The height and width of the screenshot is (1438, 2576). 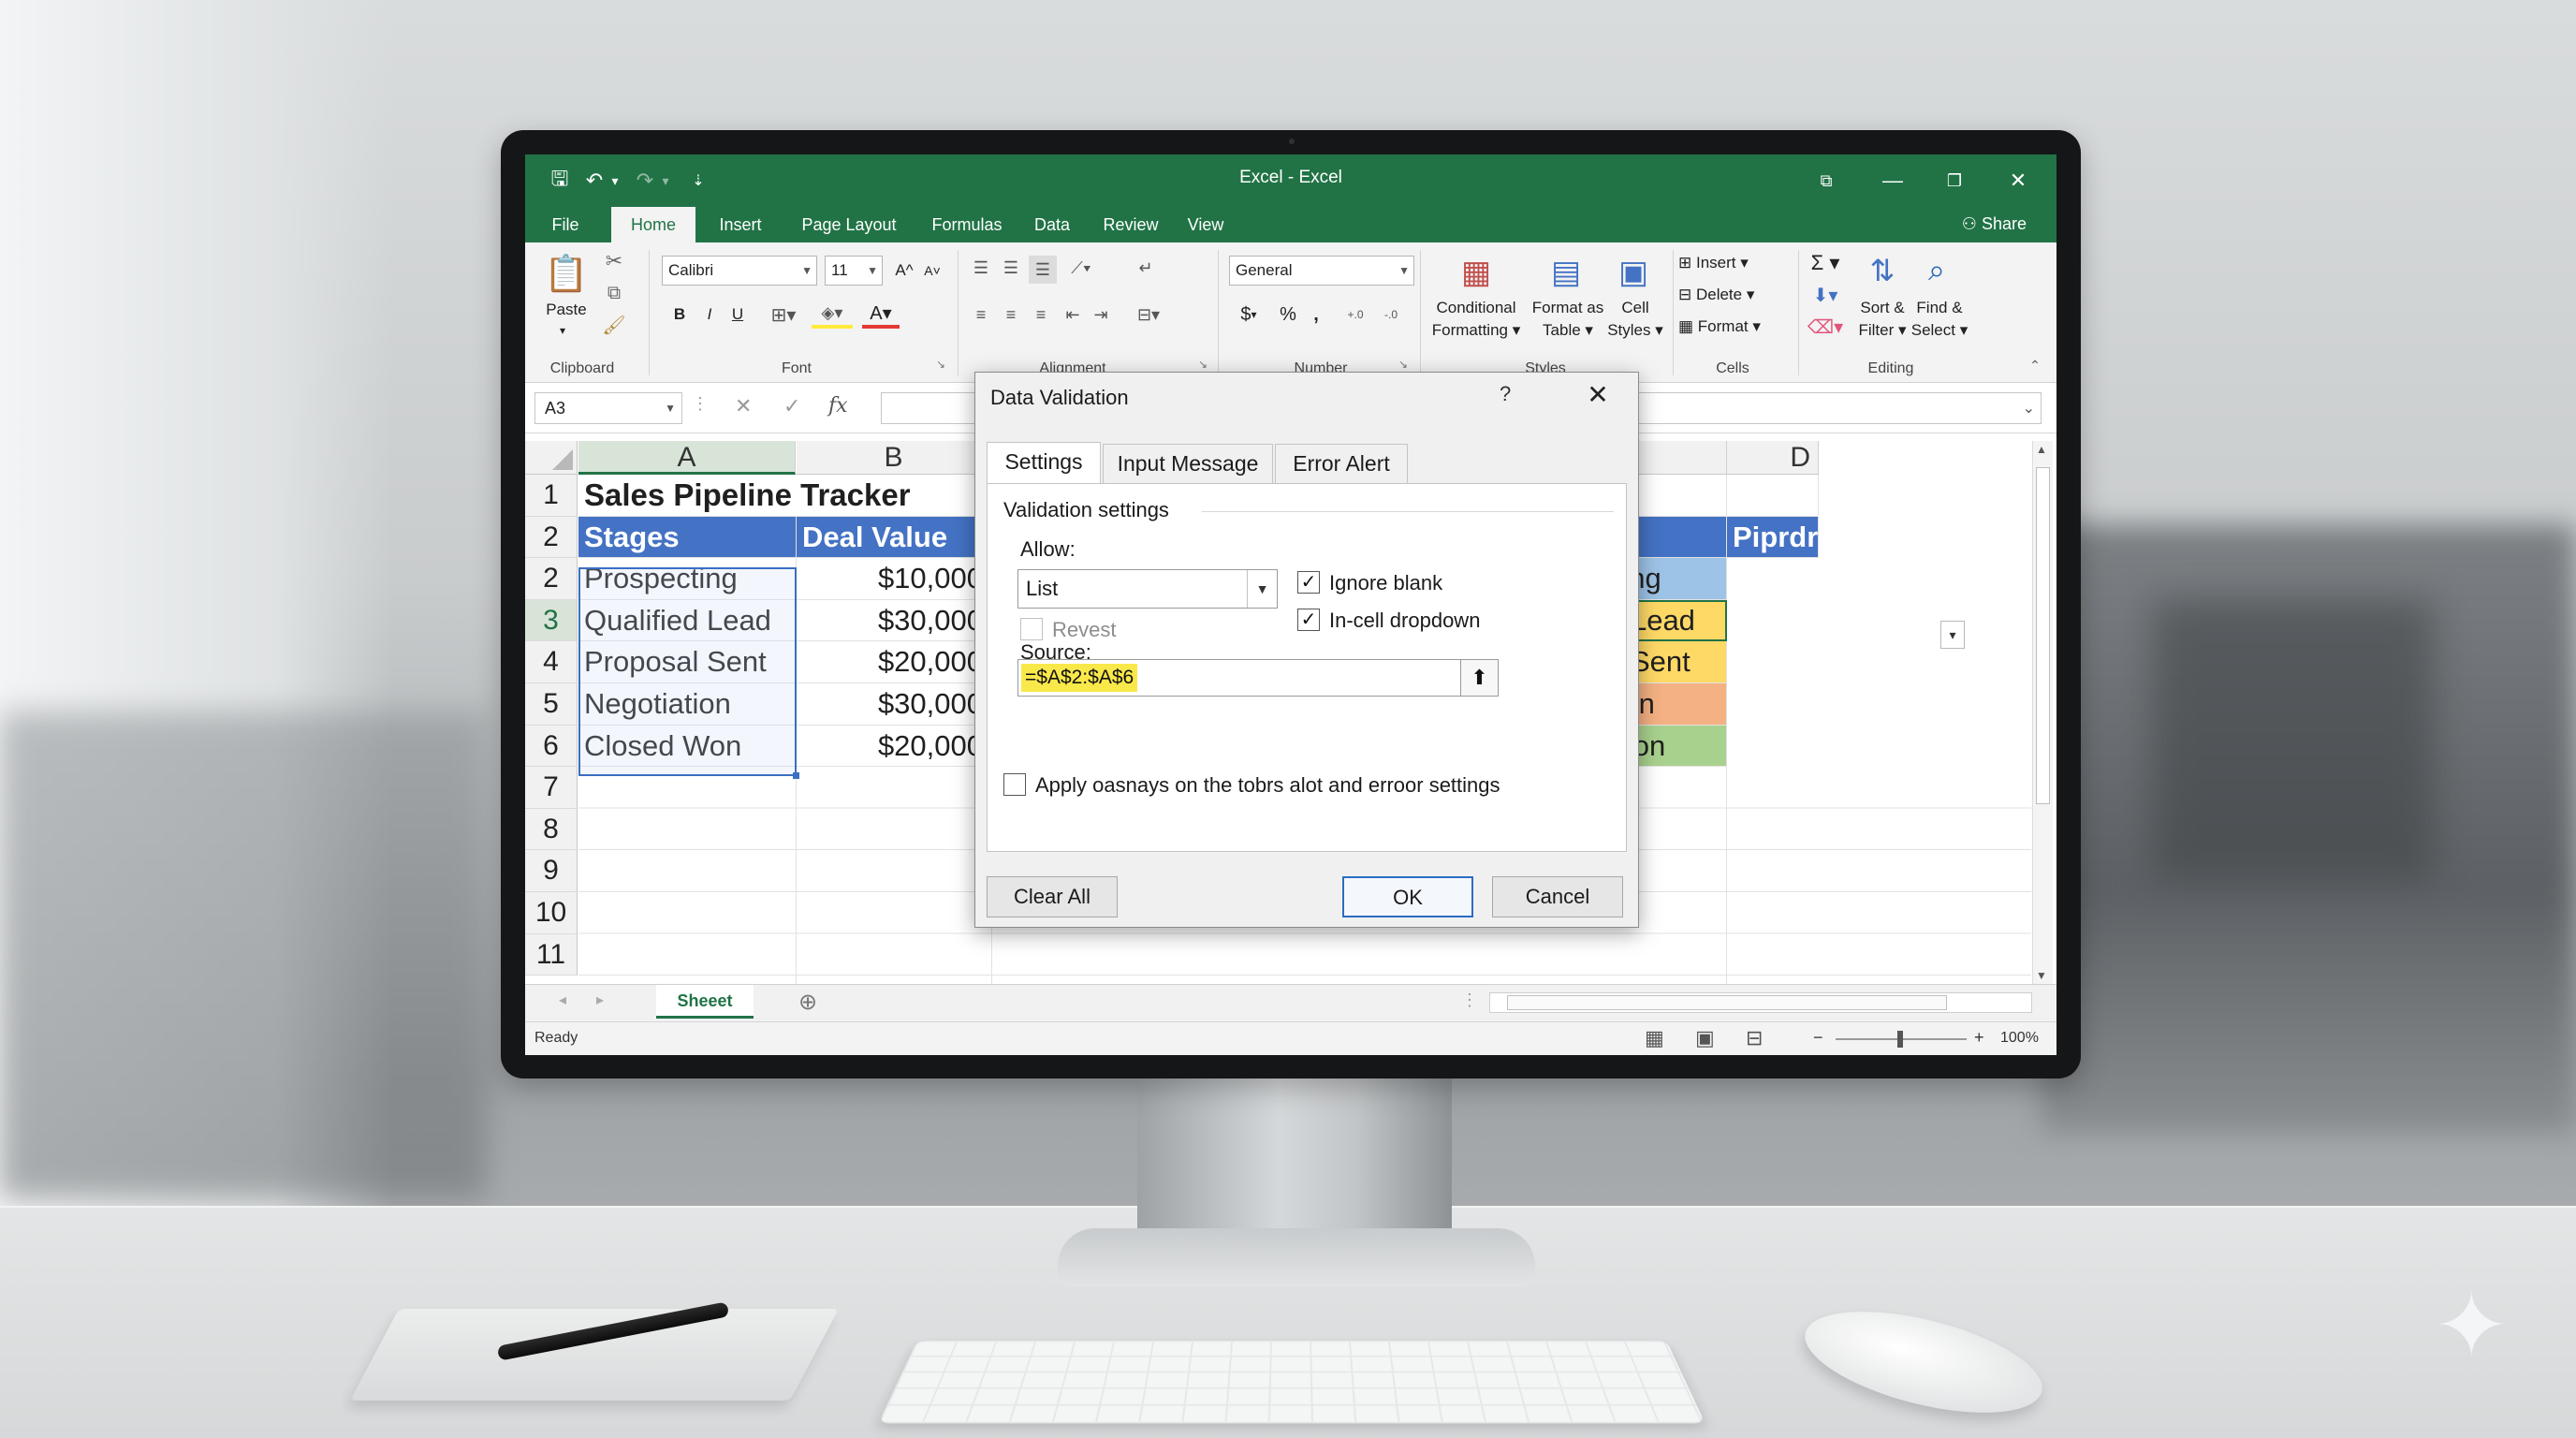 What do you see at coordinates (1081, 268) in the screenshot?
I see `orientation-icon: ⟋▾` at bounding box center [1081, 268].